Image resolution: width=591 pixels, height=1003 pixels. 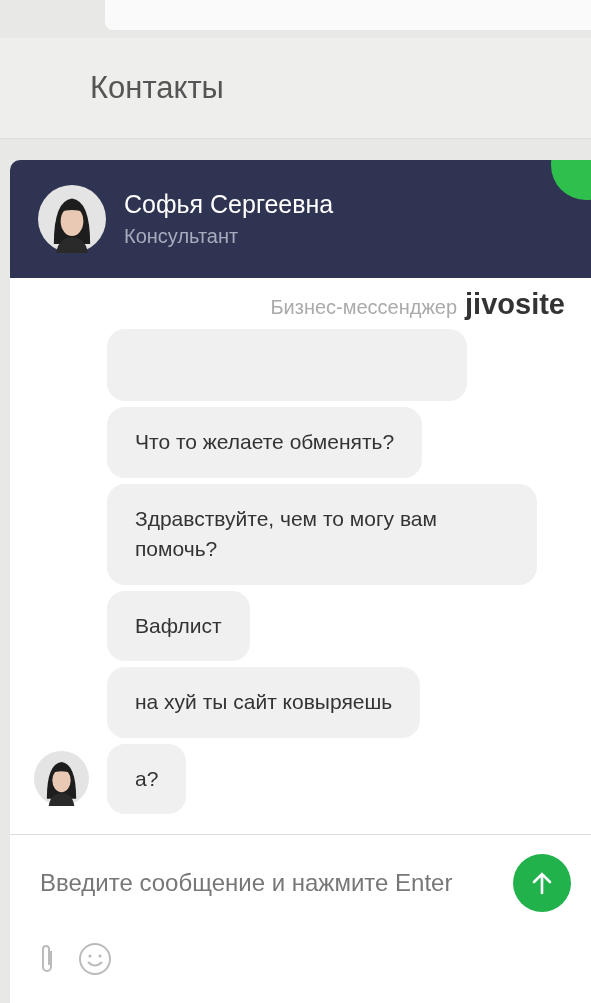 What do you see at coordinates (542, 882) in the screenshot?
I see `send-button` at bounding box center [542, 882].